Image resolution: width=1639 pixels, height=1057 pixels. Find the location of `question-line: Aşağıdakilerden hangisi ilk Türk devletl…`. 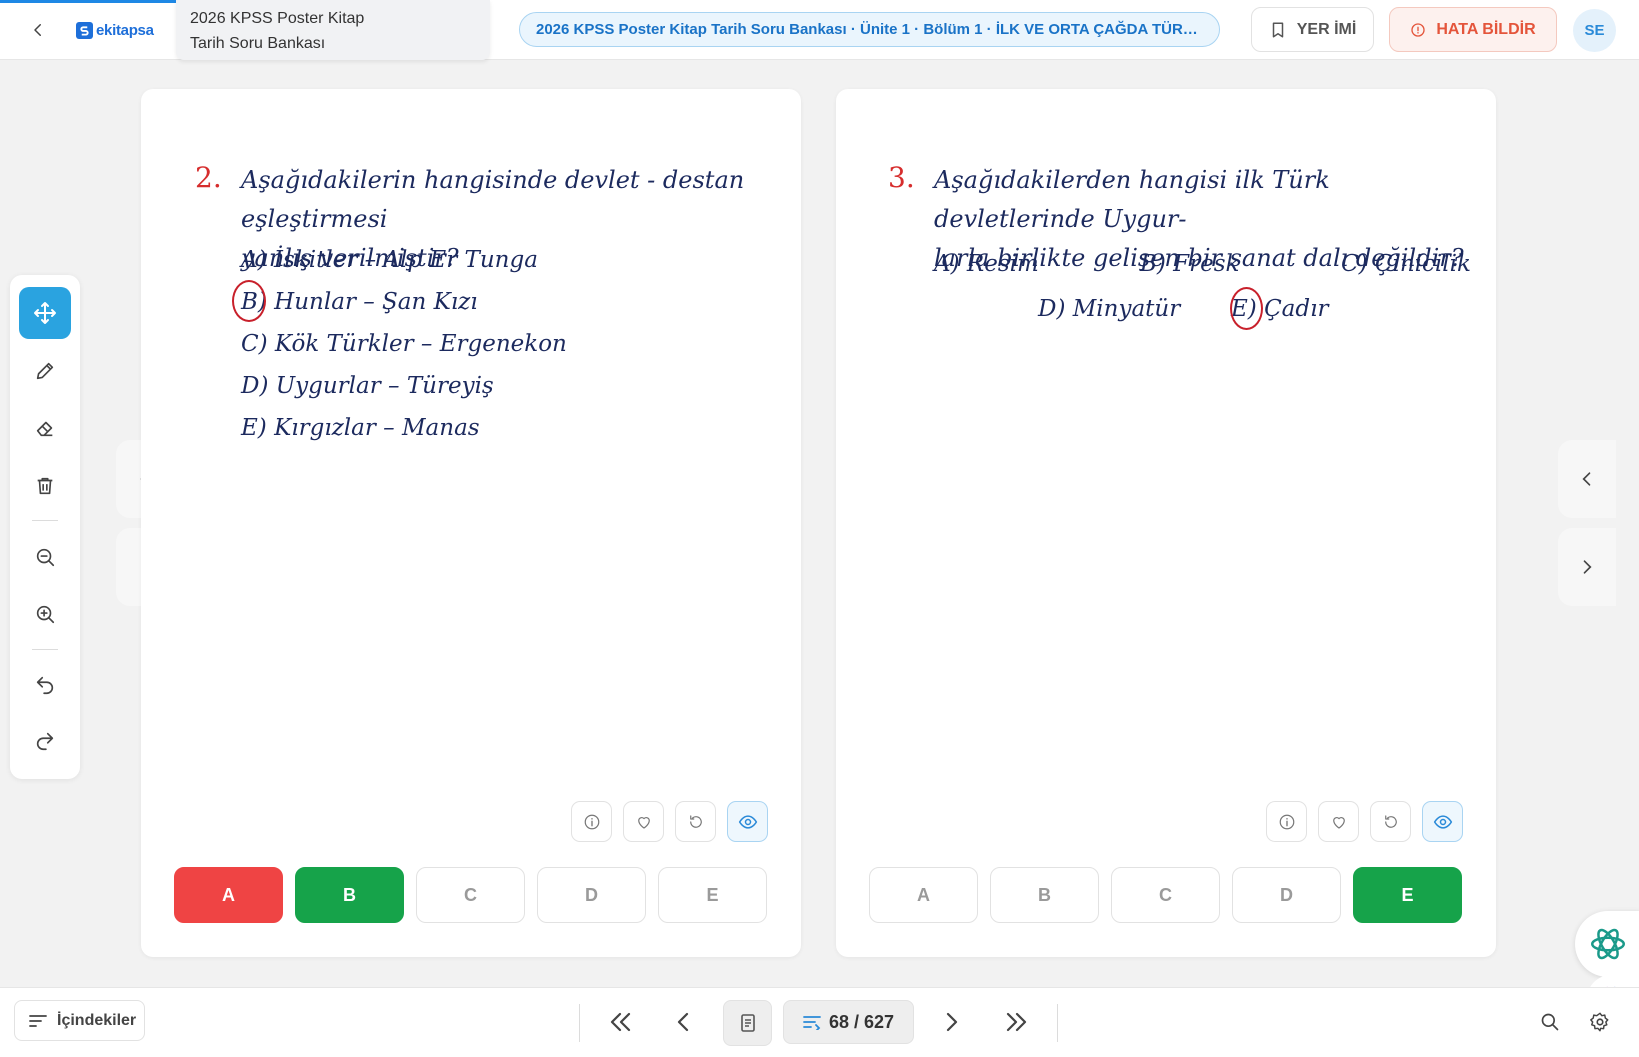

question-line: Aşağıdakilerden hangisi ilk Türk devletl… is located at coordinates (1132, 199).